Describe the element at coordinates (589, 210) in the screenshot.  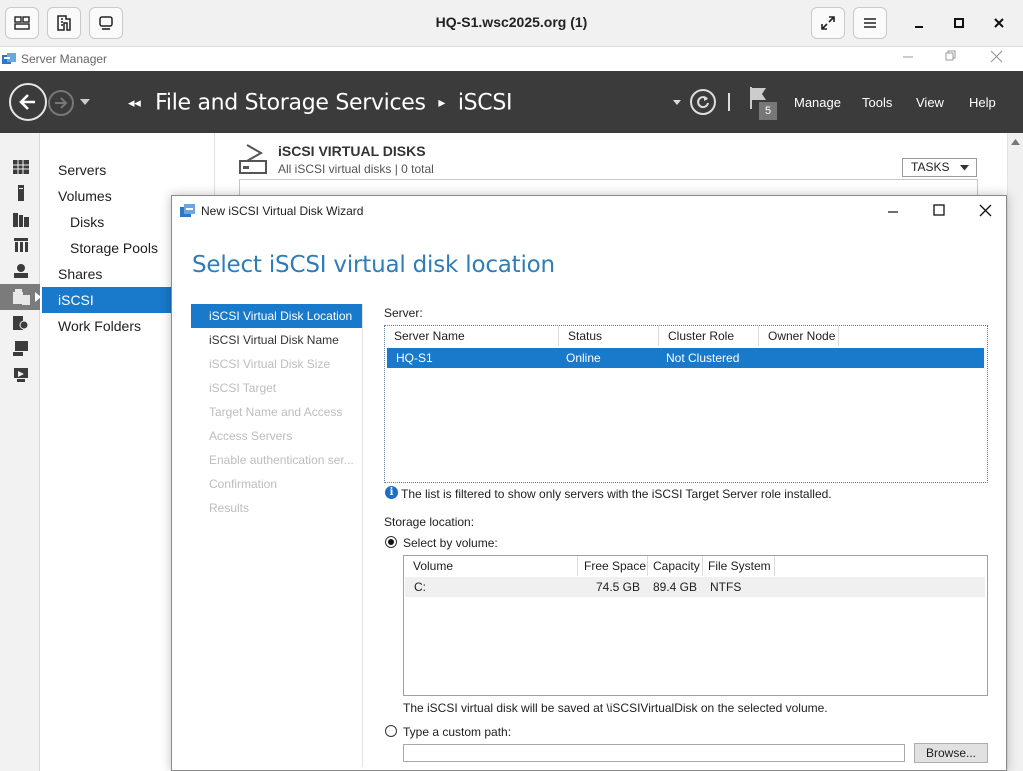
I see `dialog-titlebar: New iSCSI Virtual Disk Wizard` at that location.